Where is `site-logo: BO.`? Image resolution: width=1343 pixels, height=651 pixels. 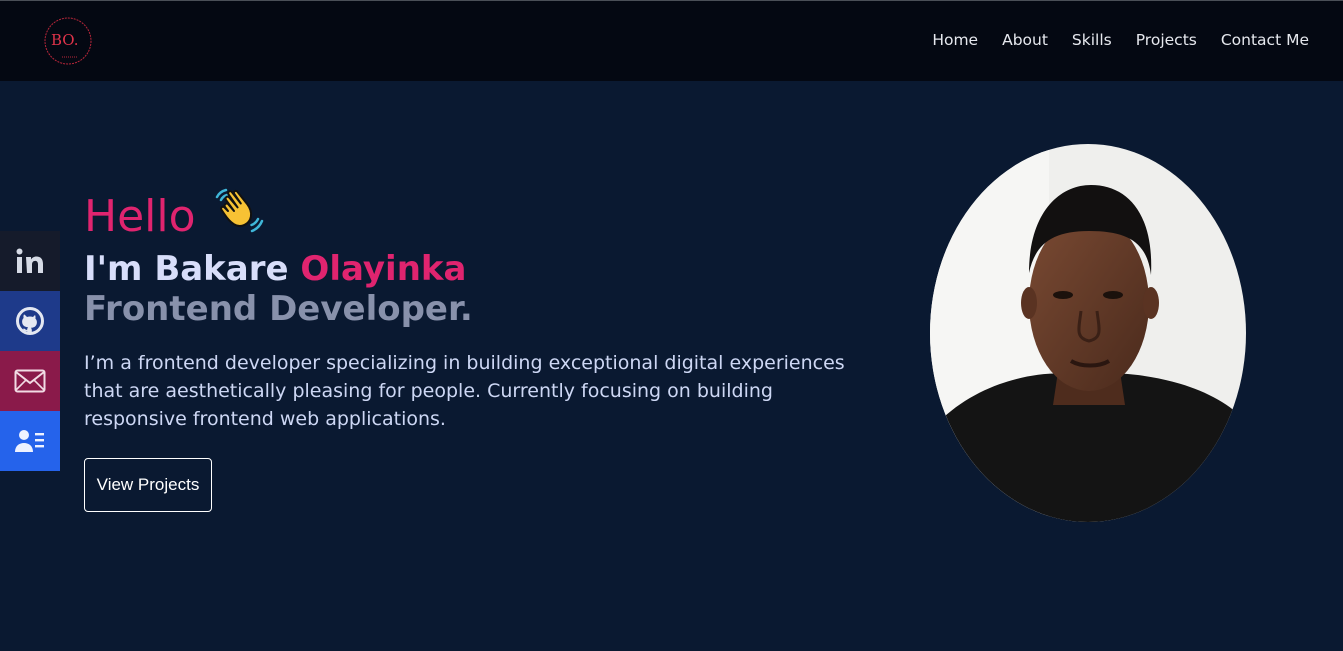
site-logo: BO. is located at coordinates (68, 41).